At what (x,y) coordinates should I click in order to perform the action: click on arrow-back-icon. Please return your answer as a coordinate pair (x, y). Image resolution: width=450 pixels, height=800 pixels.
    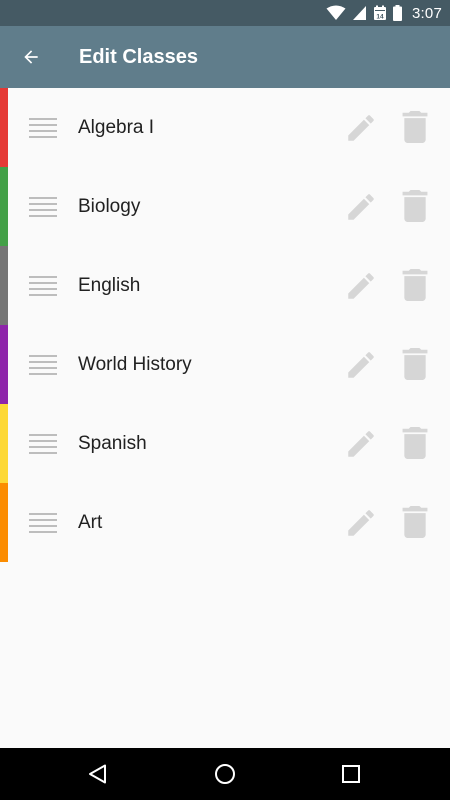
    Looking at the image, I should click on (31, 57).